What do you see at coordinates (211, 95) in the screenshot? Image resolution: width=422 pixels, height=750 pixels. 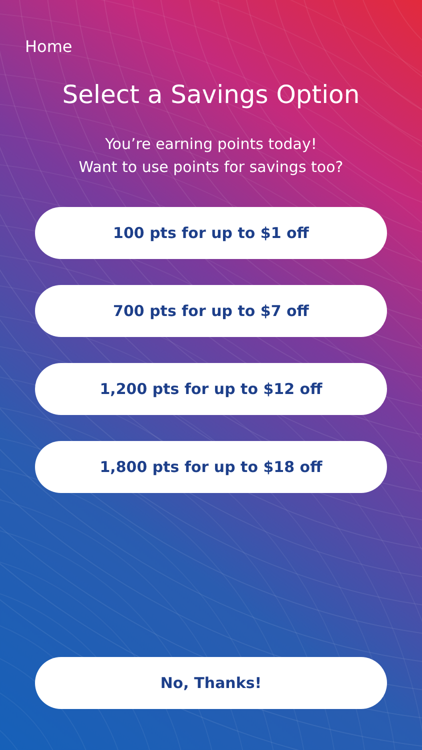 I see `screen-title: Select a Savings Option` at bounding box center [211, 95].